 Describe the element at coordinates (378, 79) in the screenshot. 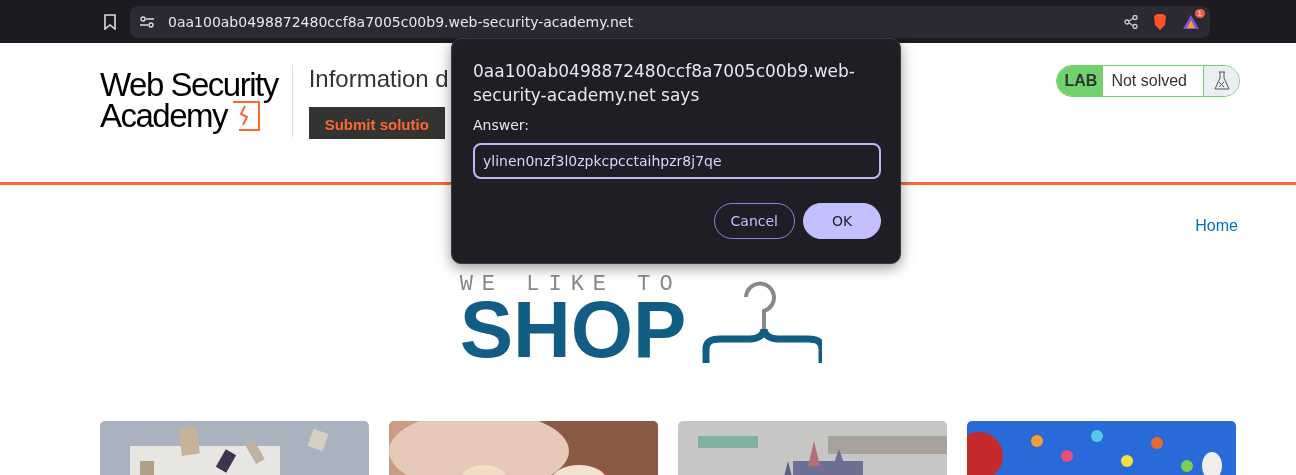

I see `lab-title: Information d` at that location.